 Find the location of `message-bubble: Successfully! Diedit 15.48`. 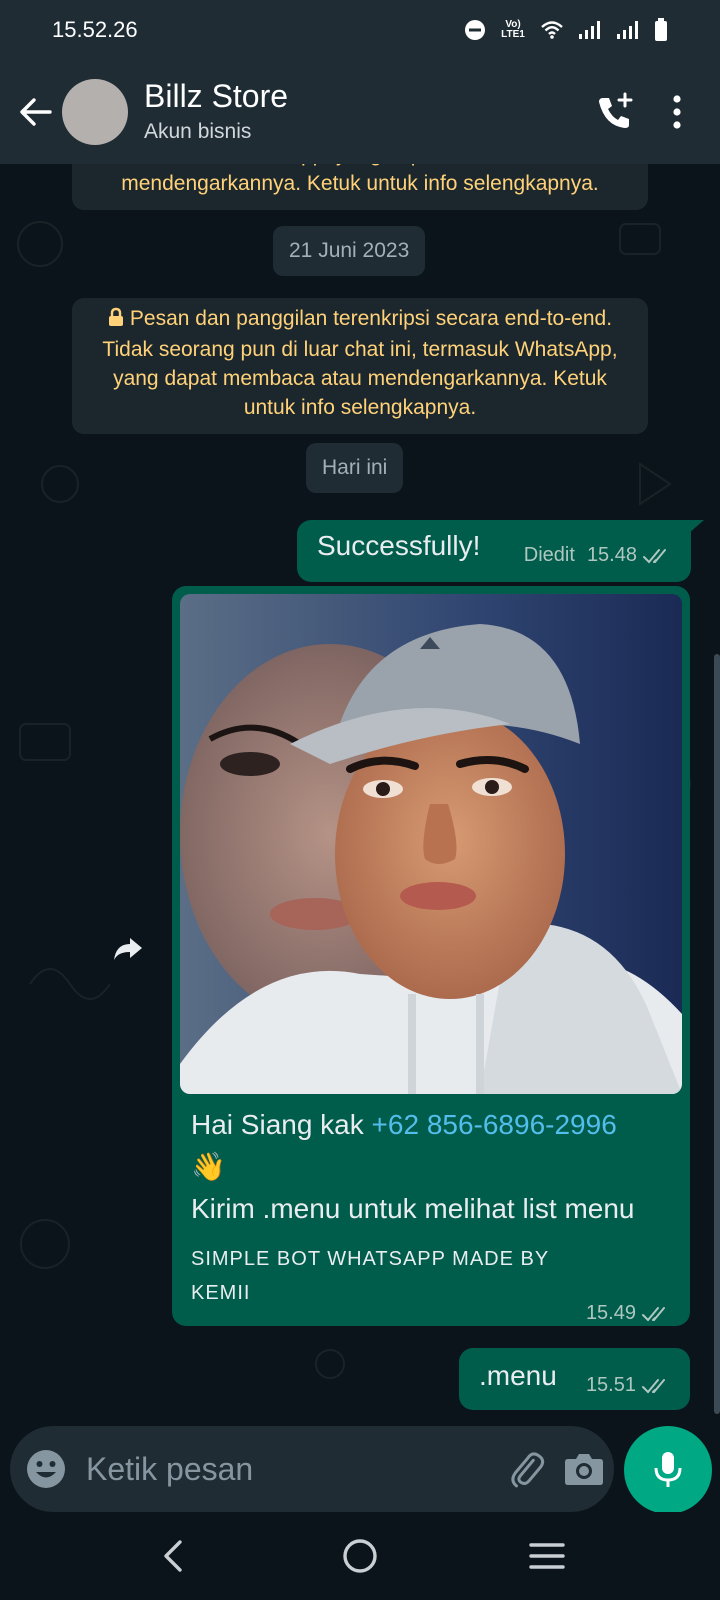

message-bubble: Successfully! Diedit 15.48 is located at coordinates (500, 551).